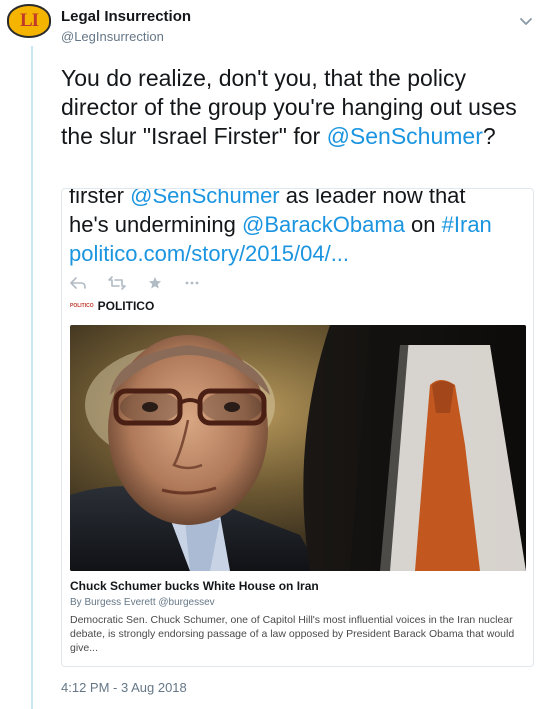  What do you see at coordinates (78, 283) in the screenshot?
I see `reply-icon` at bounding box center [78, 283].